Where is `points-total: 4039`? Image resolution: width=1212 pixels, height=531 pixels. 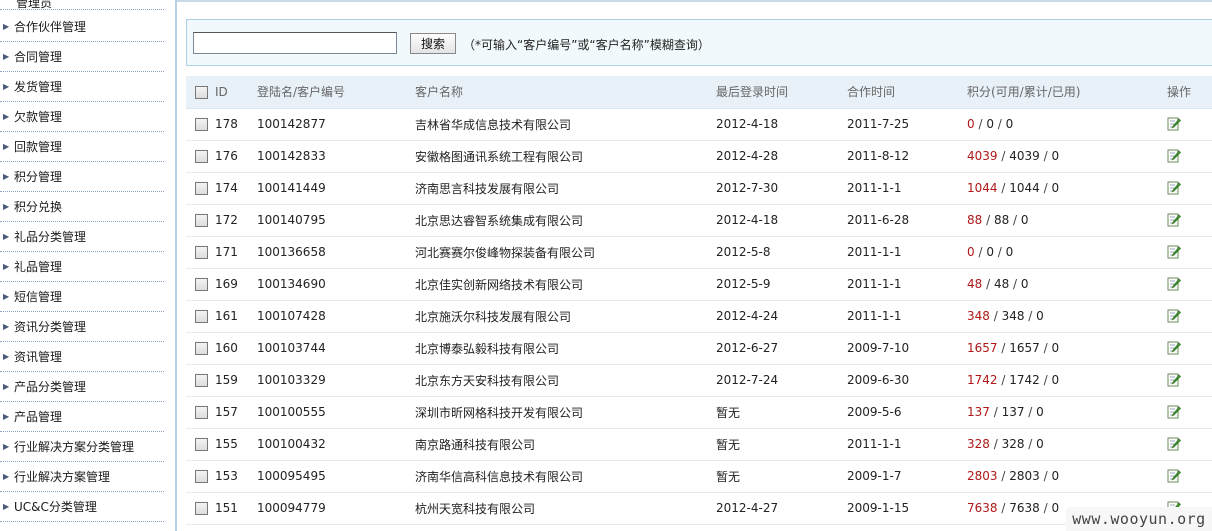 points-total: 4039 is located at coordinates (1024, 156).